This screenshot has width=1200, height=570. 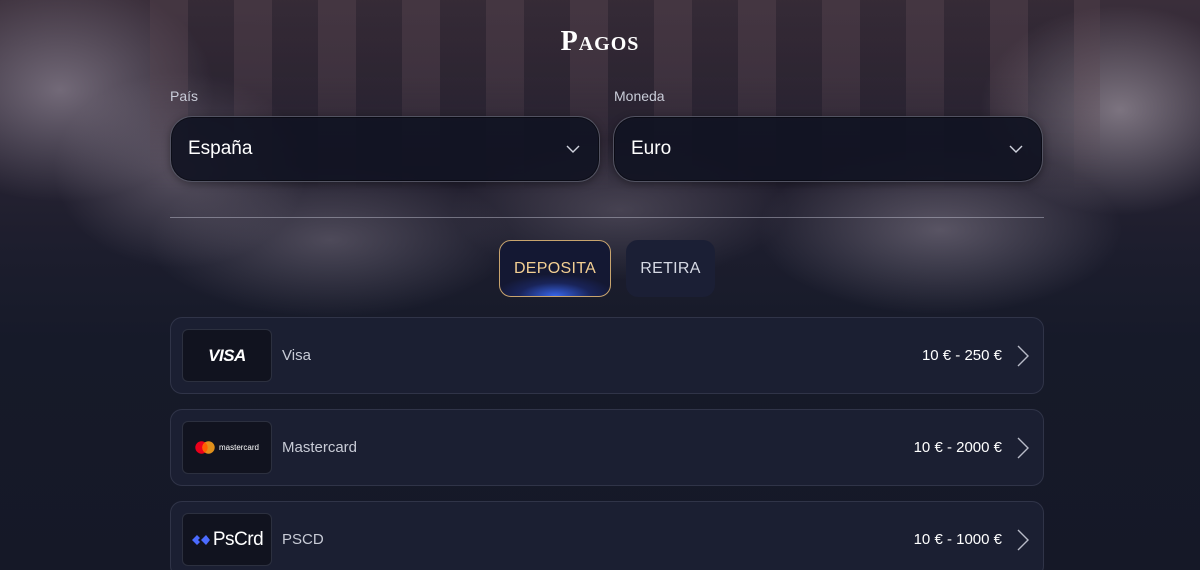 I want to click on country-label: País, so click(x=184, y=96).